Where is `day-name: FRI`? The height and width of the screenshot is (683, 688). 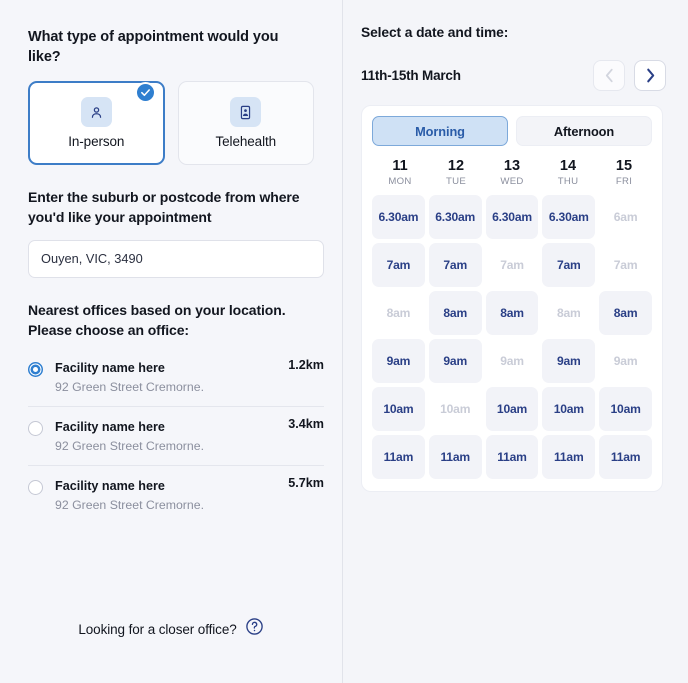 day-name: FRI is located at coordinates (624, 181).